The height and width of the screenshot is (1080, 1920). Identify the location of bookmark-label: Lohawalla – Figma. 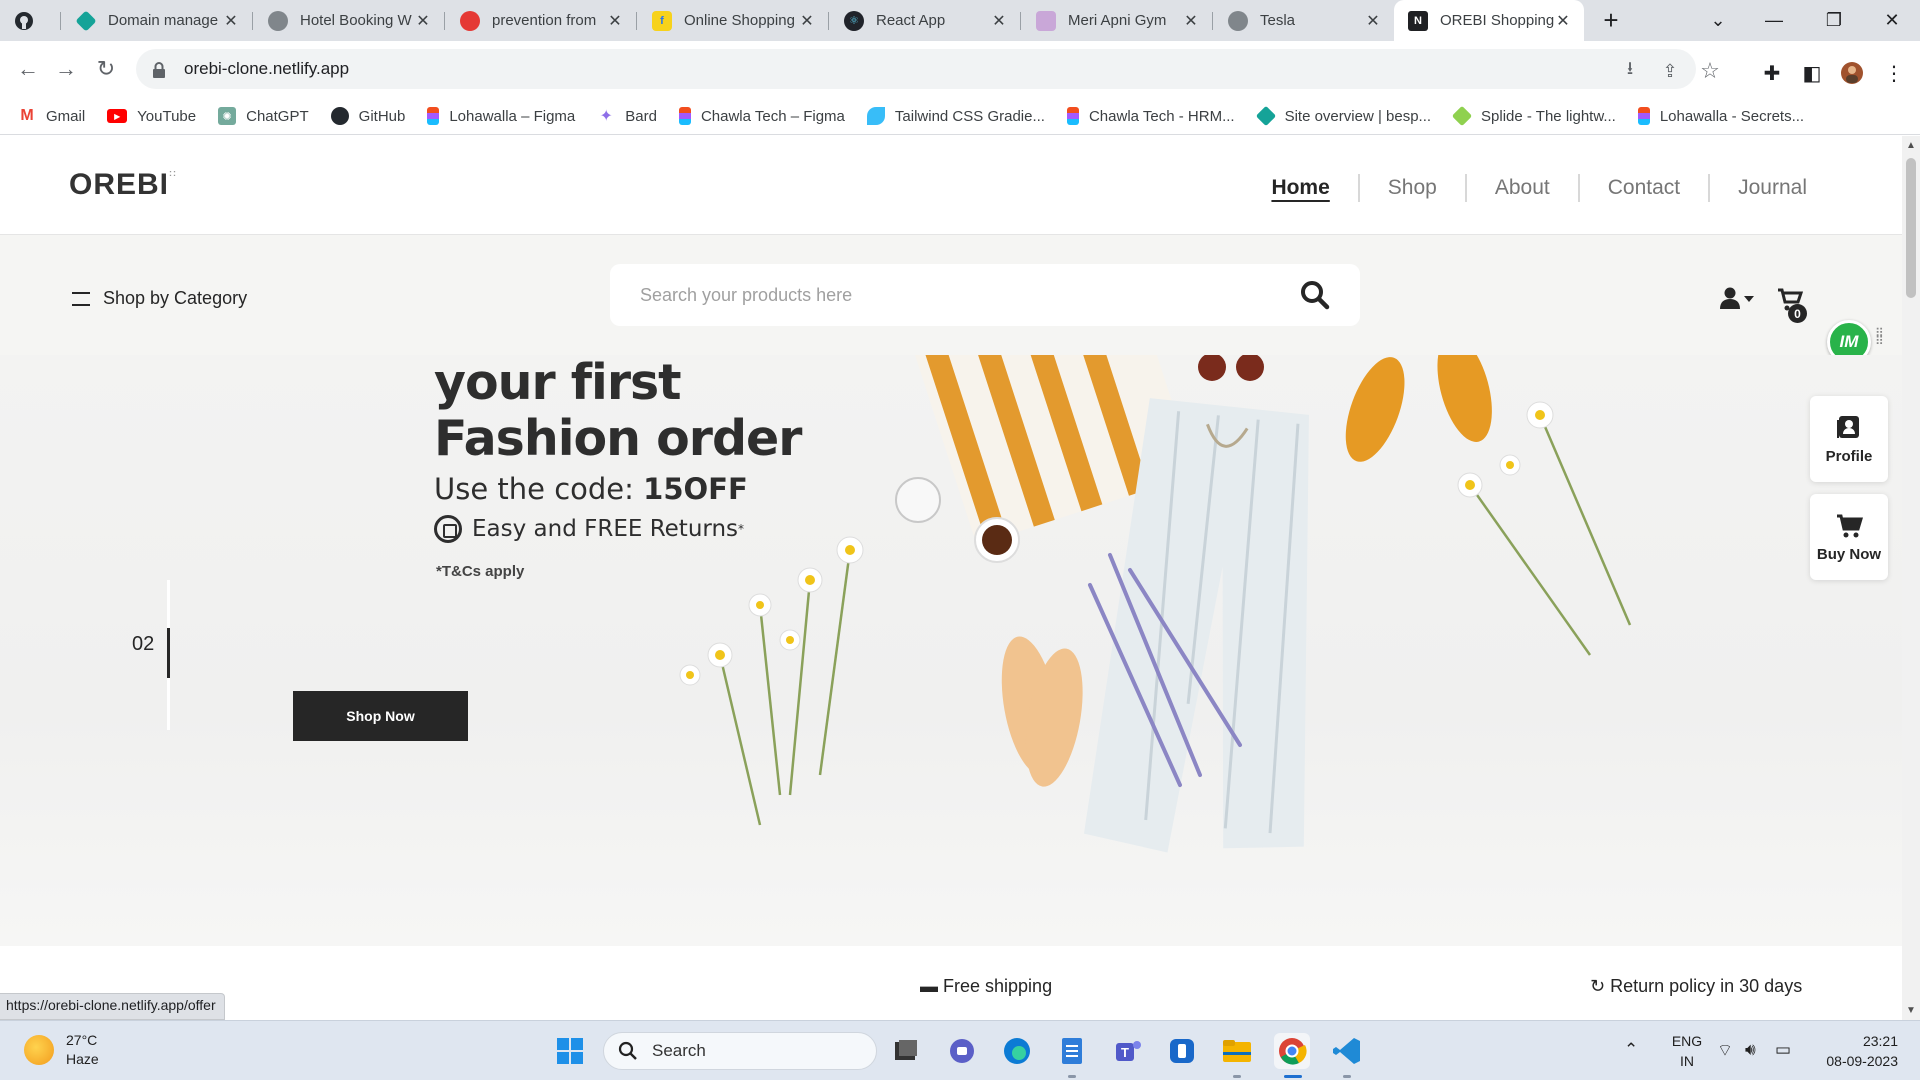
(512, 116).